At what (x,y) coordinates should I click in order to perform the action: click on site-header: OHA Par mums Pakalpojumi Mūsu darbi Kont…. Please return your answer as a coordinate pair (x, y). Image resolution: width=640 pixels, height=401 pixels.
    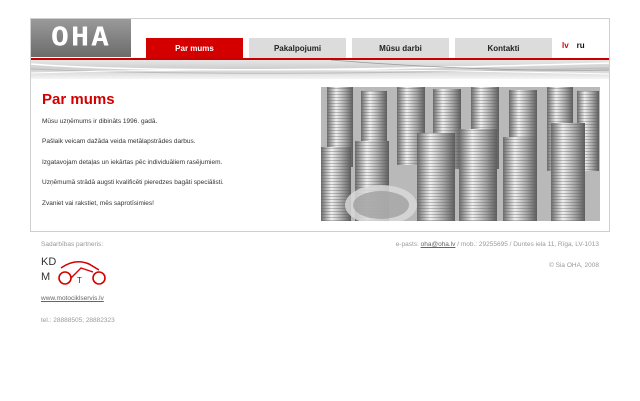
    Looking at the image, I should click on (320, 49).